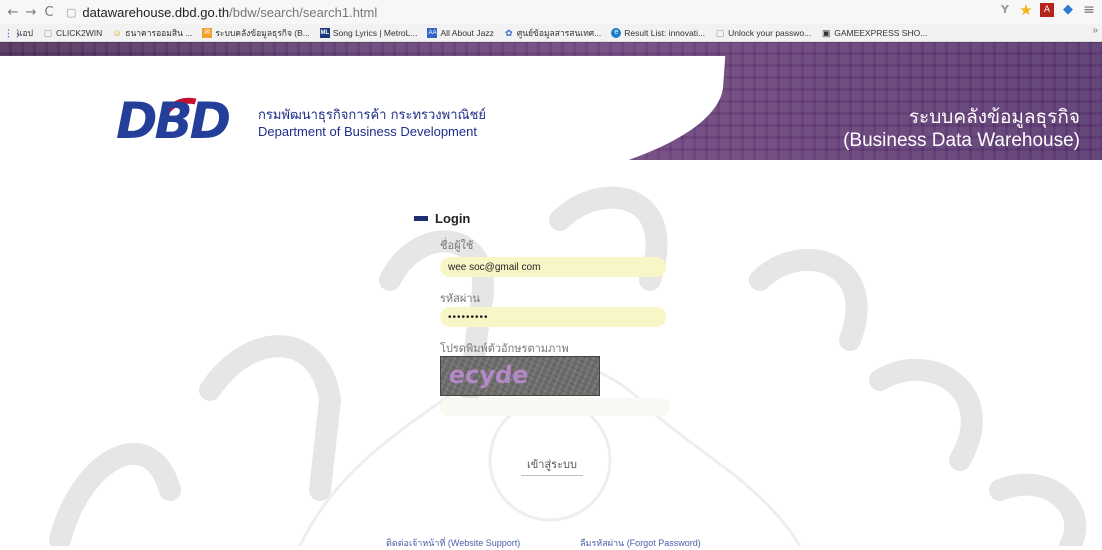 The image size is (1102, 550). Describe the element at coordinates (173, 121) in the screenshot. I see `logo-text: DBD` at that location.